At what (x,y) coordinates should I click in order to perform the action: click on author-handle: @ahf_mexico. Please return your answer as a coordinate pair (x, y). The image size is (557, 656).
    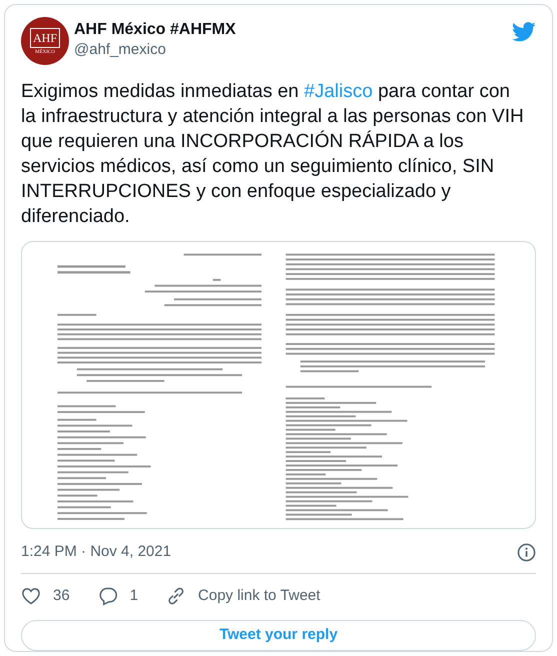
    Looking at the image, I should click on (155, 50).